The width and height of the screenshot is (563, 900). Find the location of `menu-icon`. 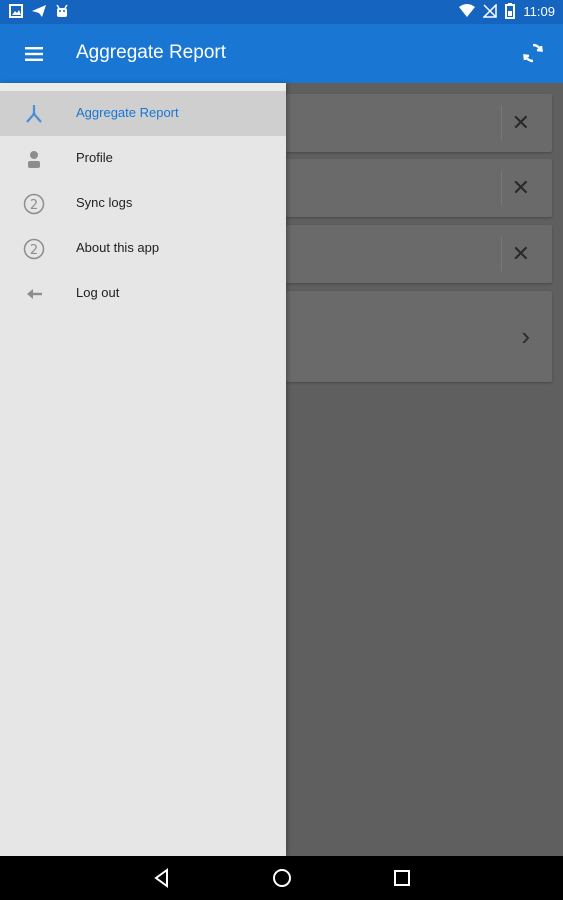

menu-icon is located at coordinates (34, 54).